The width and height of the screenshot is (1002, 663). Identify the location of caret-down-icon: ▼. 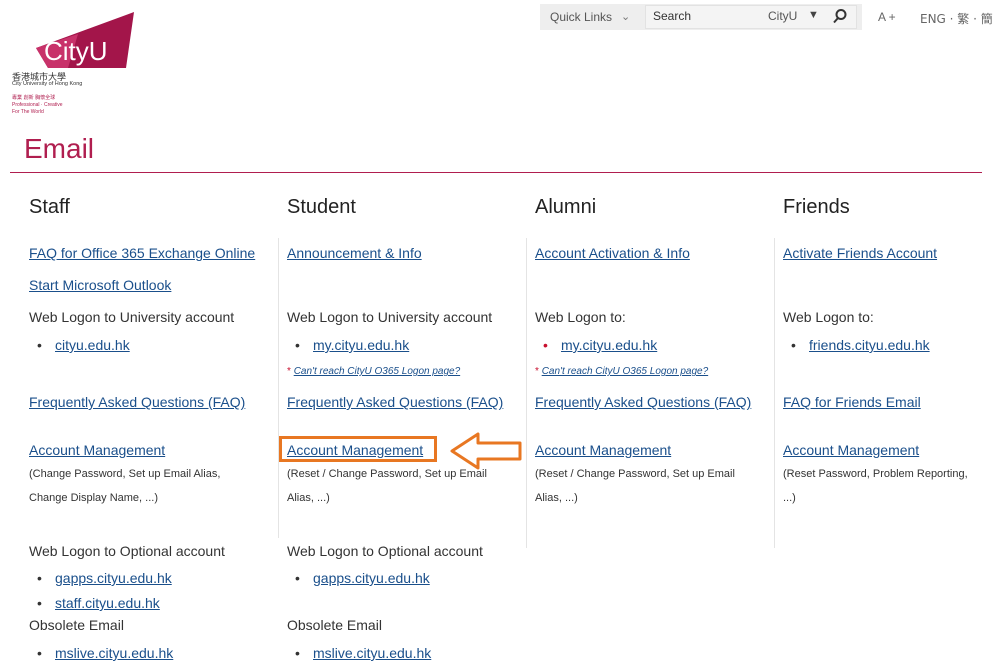
(813, 15).